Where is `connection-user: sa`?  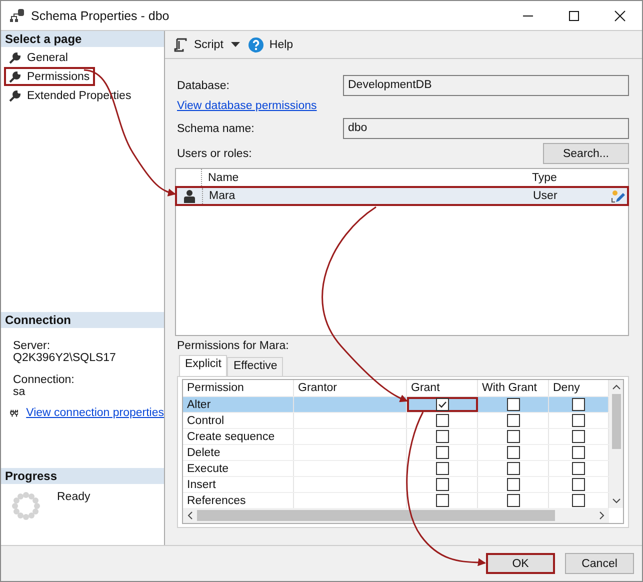
connection-user: sa is located at coordinates (19, 392).